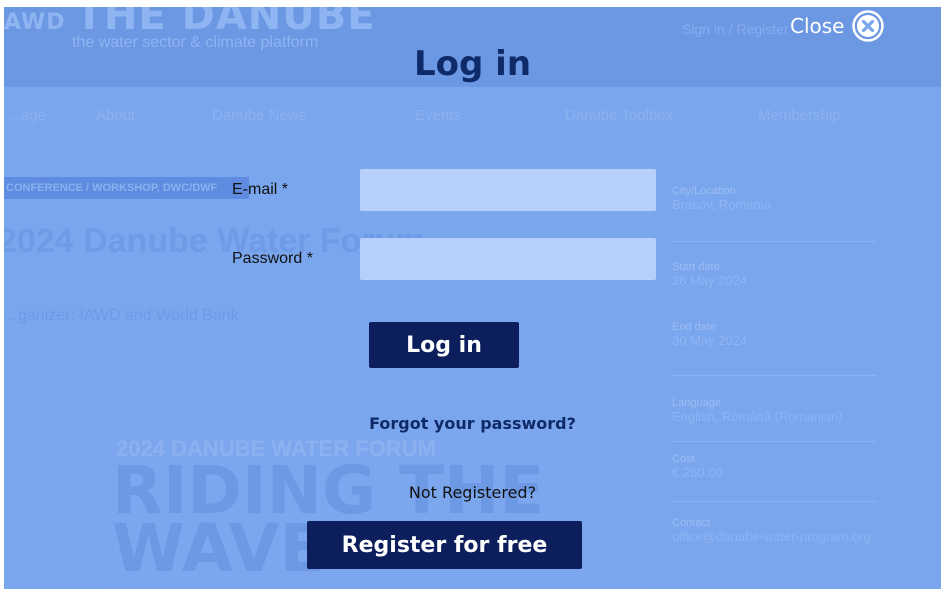 Image resolution: width=945 pixels, height=589 pixels. What do you see at coordinates (472, 423) in the screenshot?
I see `forgot-password-link: Forgot your password?` at bounding box center [472, 423].